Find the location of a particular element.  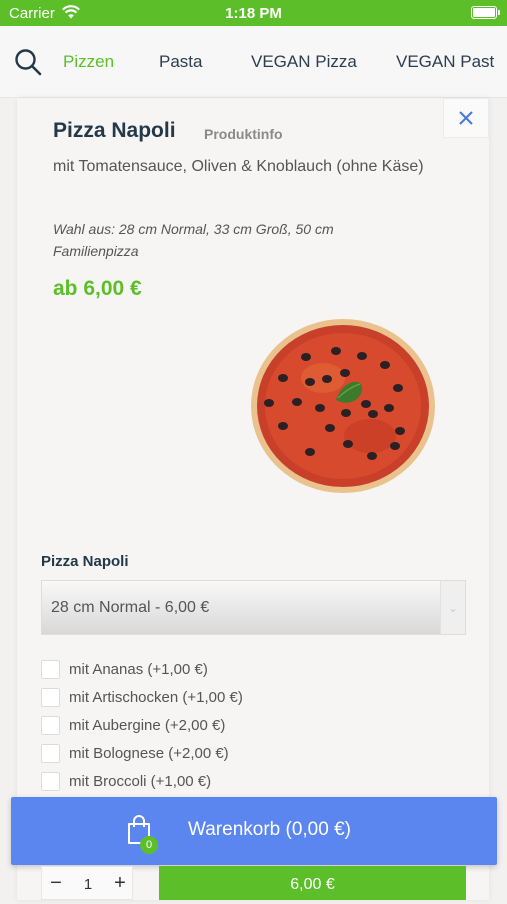

extra-label: mit Artischocken (+1,00 €) is located at coordinates (156, 697).